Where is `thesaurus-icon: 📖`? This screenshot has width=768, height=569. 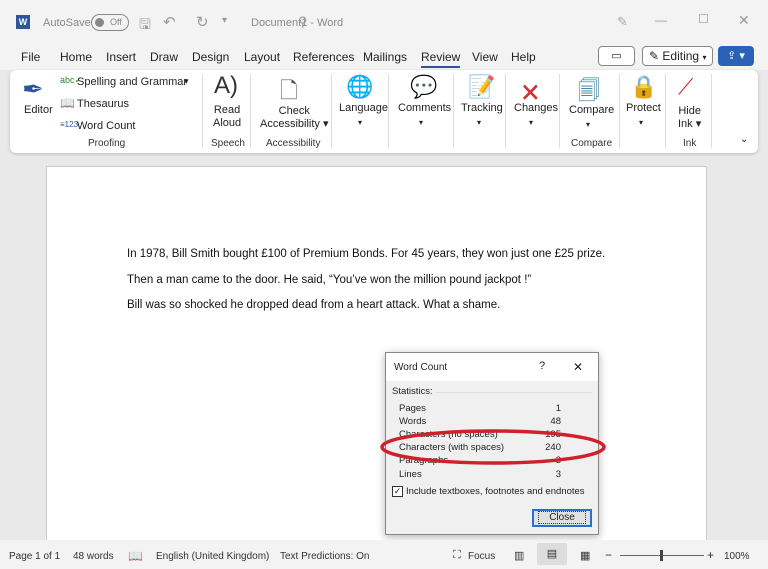 thesaurus-icon: 📖 is located at coordinates (67, 103).